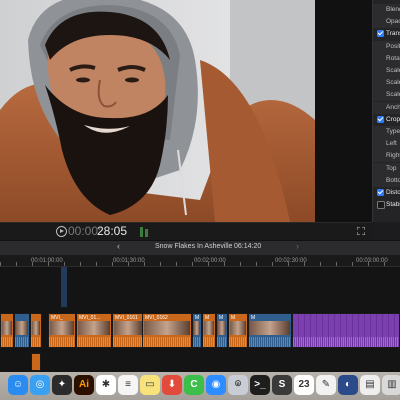 The height and width of the screenshot is (400, 400). I want to click on sublime-icon: S, so click(282, 385).